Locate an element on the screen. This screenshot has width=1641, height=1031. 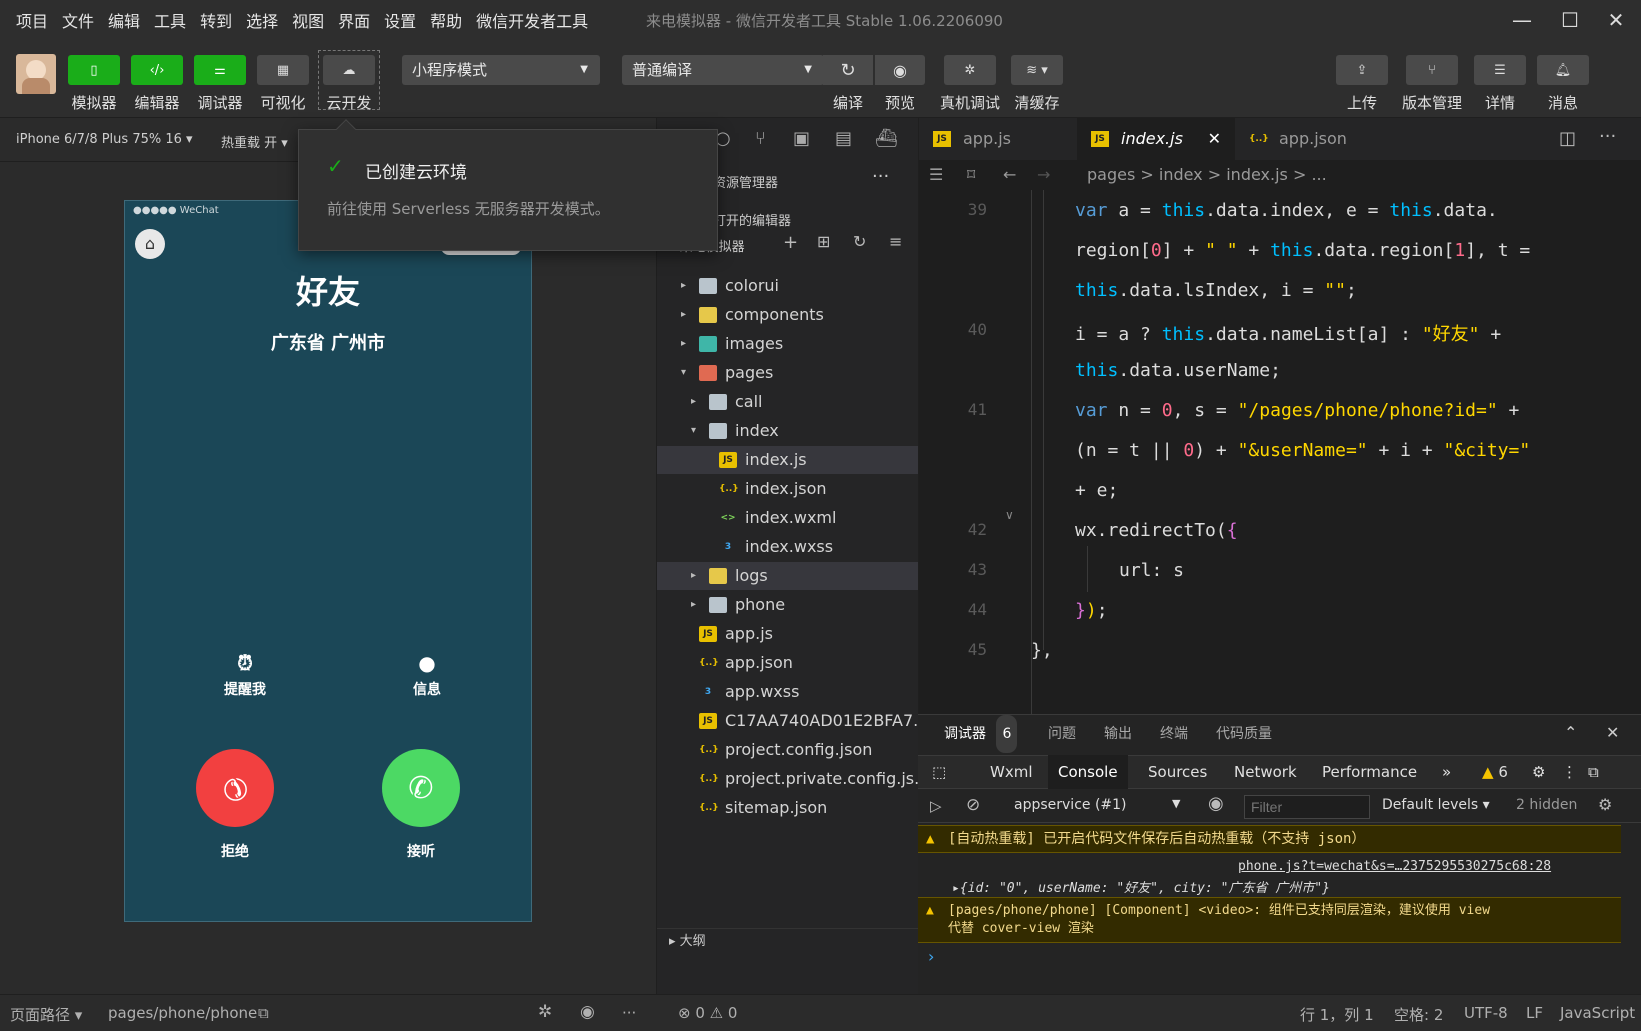
encoding: UTF-8 is located at coordinates (1486, 1013).